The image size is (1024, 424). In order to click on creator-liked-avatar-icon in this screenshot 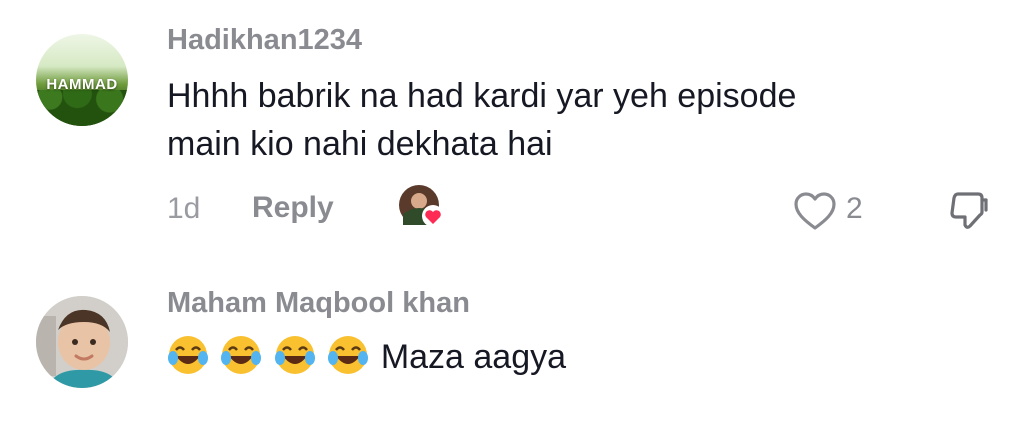, I will do `click(422, 208)`.